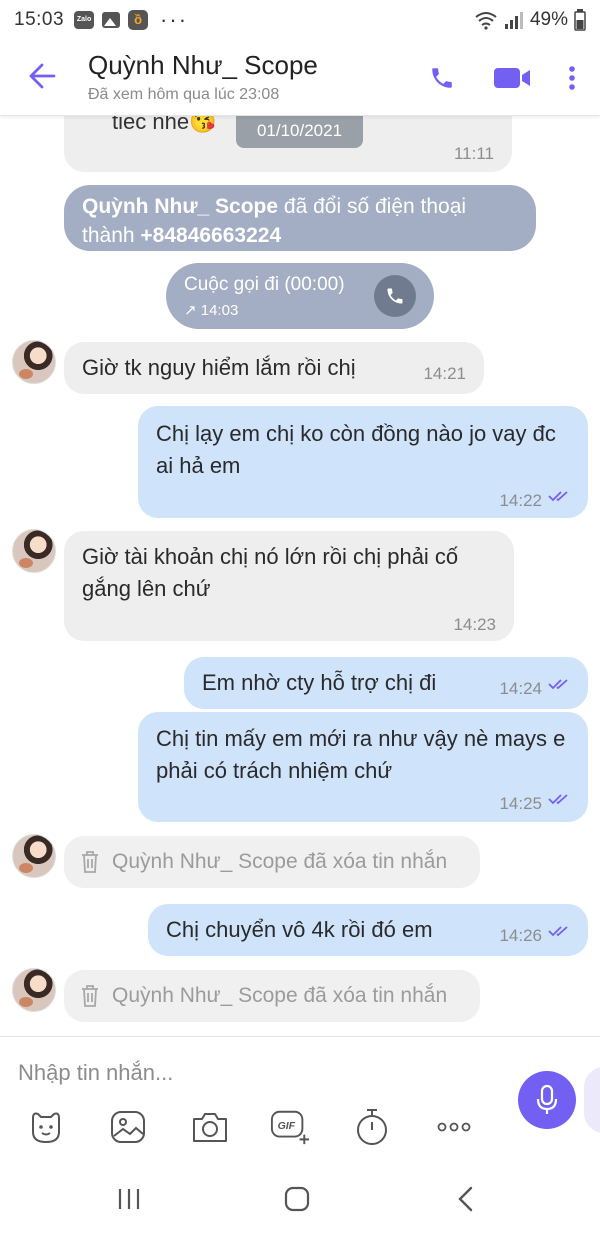 The width and height of the screenshot is (600, 1233). I want to click on message-time: 14:21, so click(444, 373).